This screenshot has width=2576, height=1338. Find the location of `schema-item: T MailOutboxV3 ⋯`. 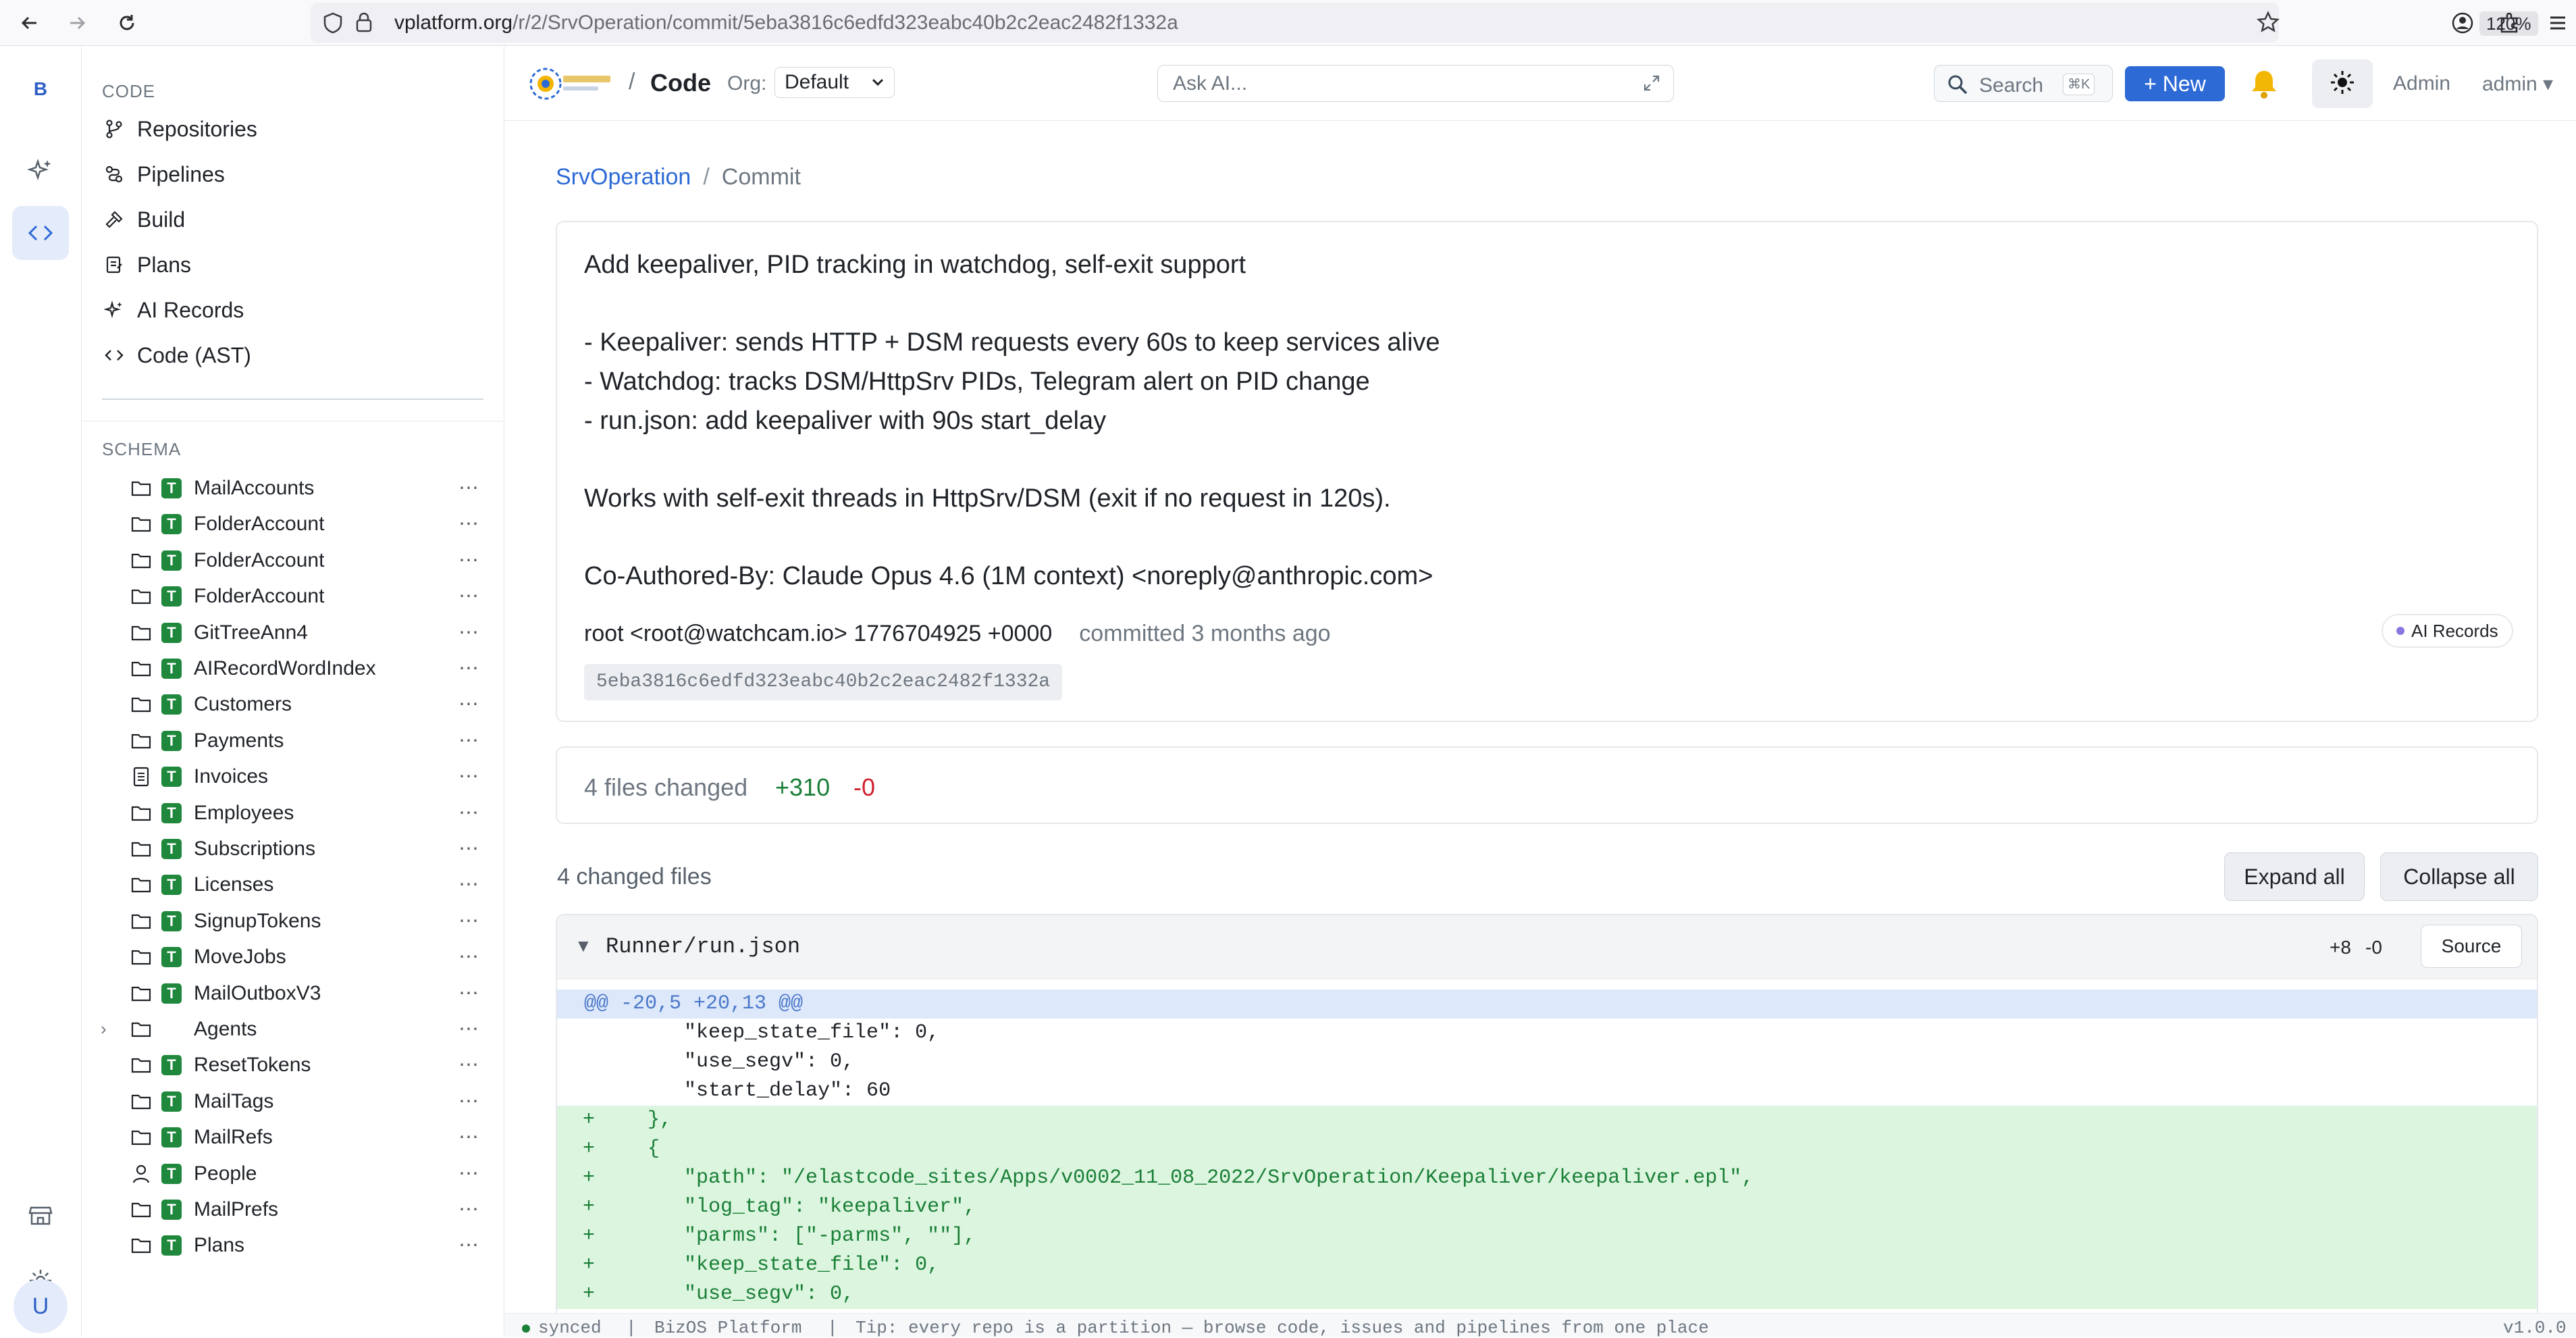

schema-item: T MailOutboxV3 ⋯ is located at coordinates (293, 993).